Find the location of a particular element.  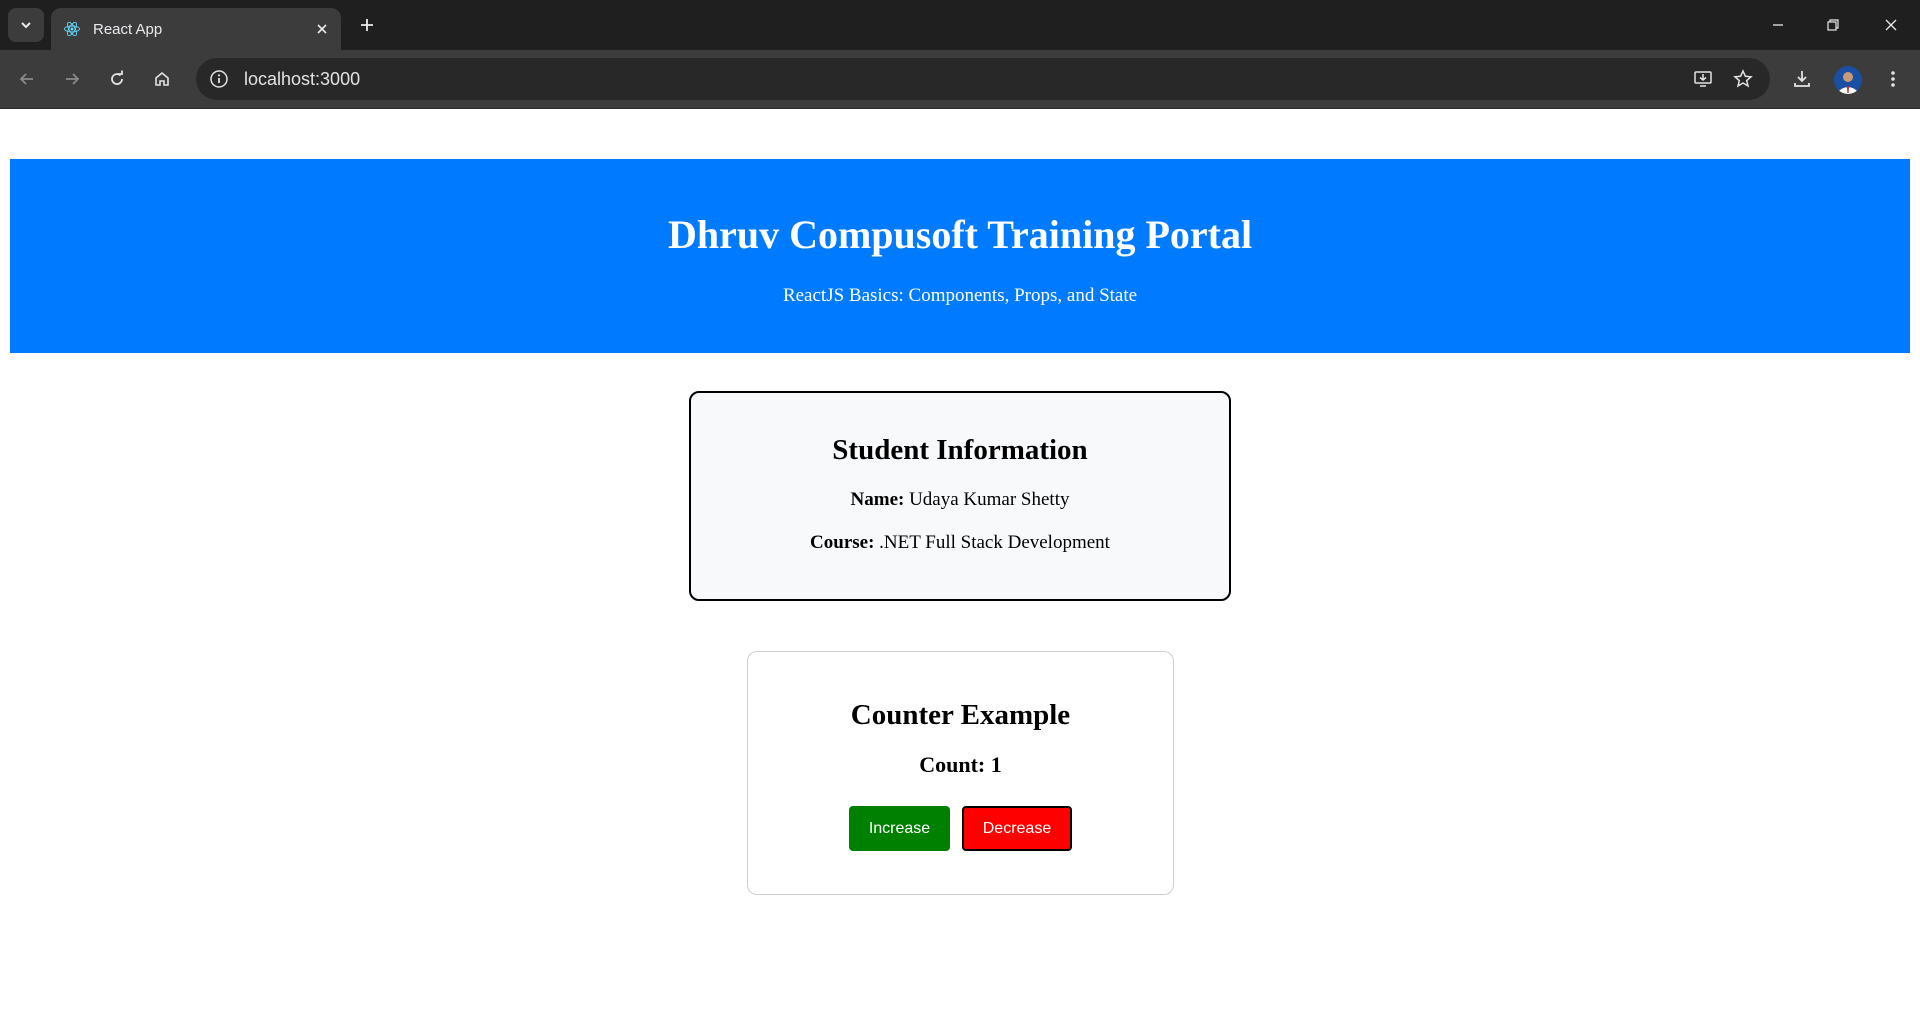

site-info-icon is located at coordinates (219, 79).